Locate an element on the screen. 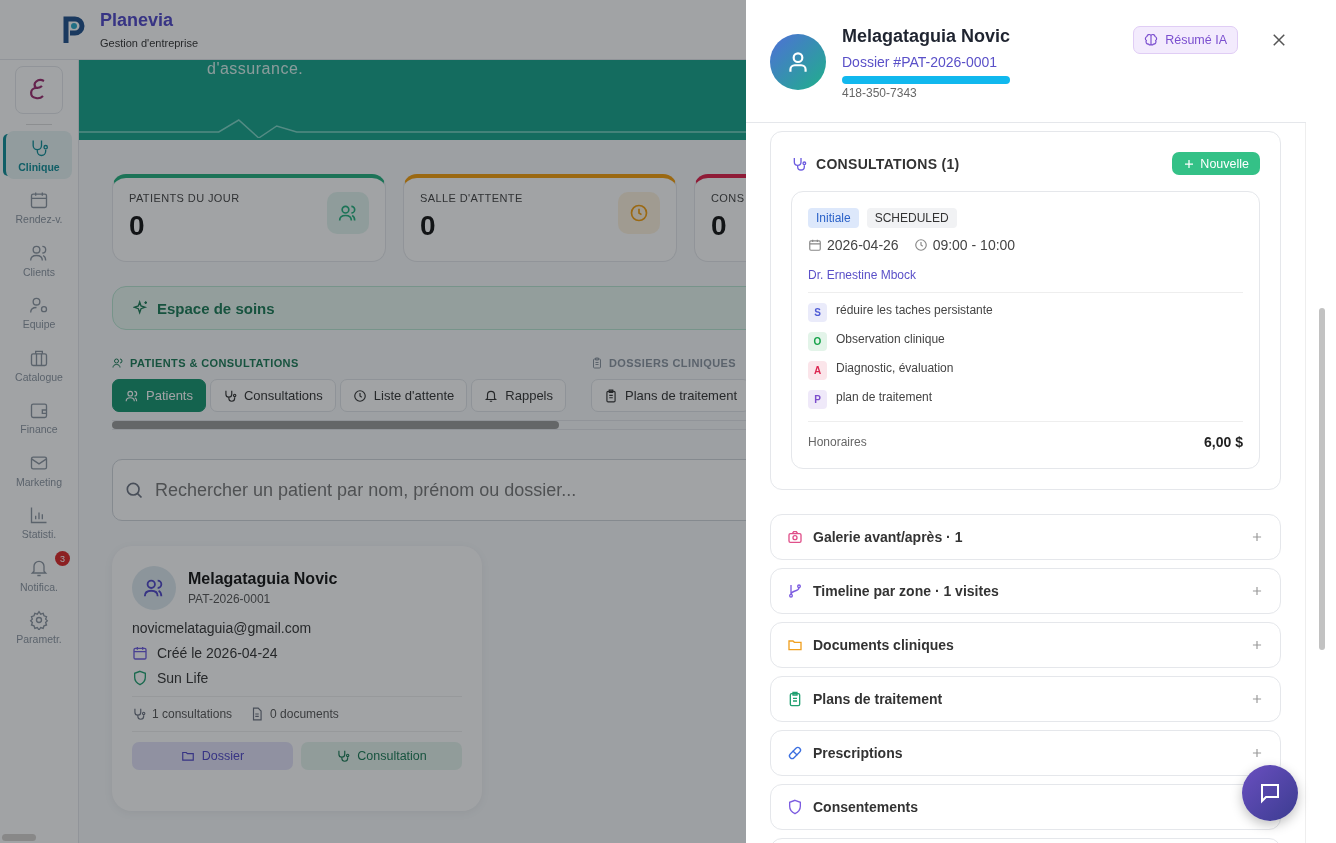 This screenshot has height=843, width=1336. app-name: Planevia is located at coordinates (137, 20).